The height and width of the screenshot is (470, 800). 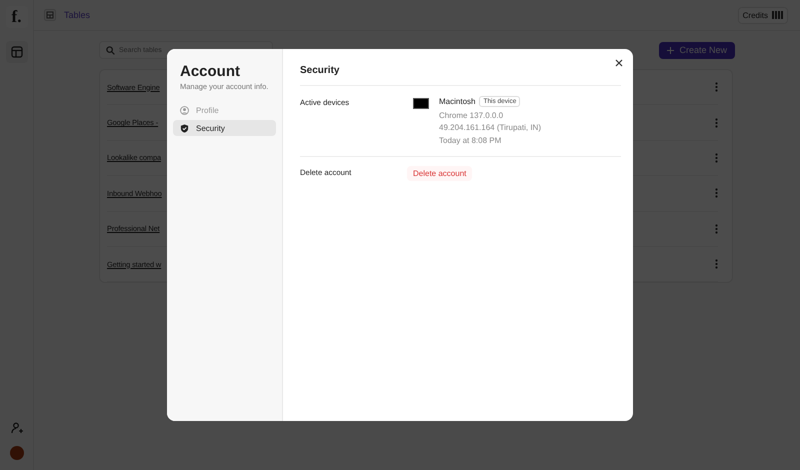 What do you see at coordinates (110, 50) in the screenshot?
I see `search-icon` at bounding box center [110, 50].